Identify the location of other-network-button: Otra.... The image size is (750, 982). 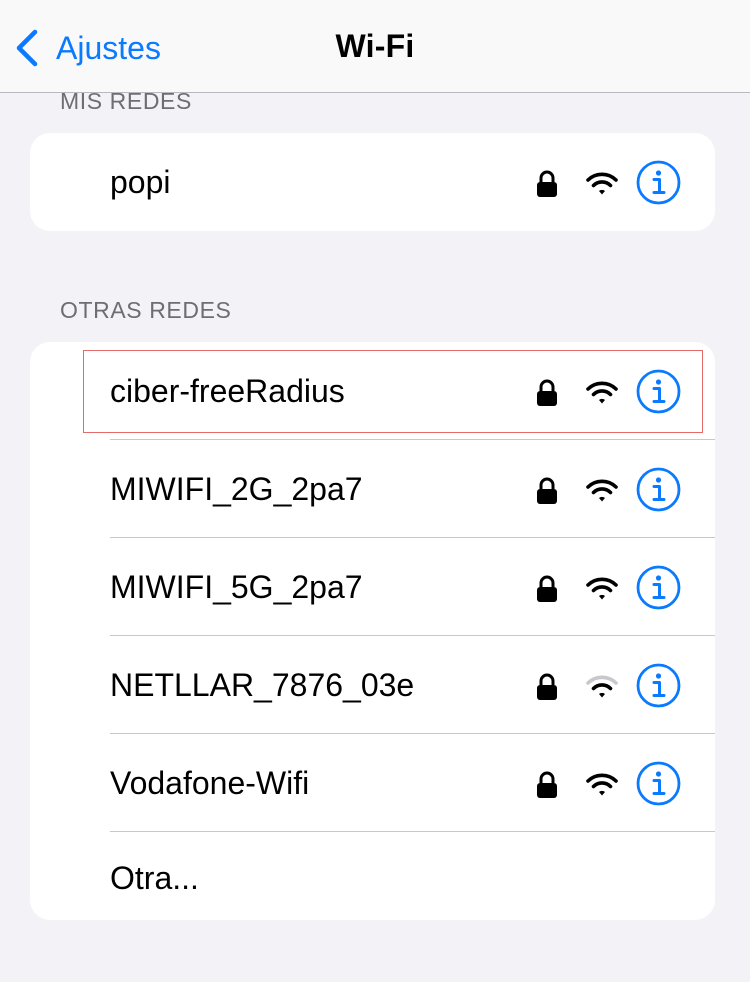
(372, 876).